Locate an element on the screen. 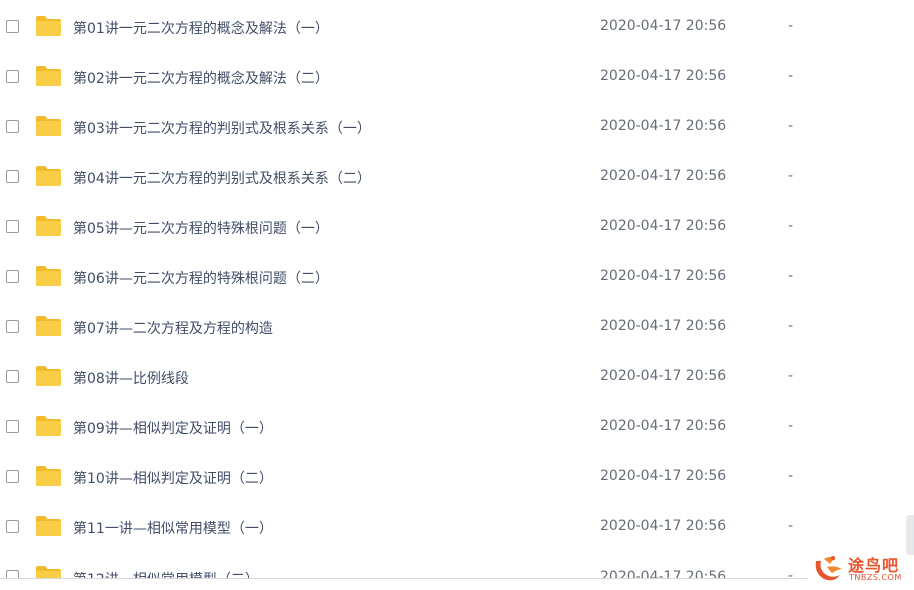 This screenshot has height=590, width=914. file-row: 第01讲一元二次方程的概念及解法（一） 2020-04-17 20:56 - is located at coordinates (457, 27).